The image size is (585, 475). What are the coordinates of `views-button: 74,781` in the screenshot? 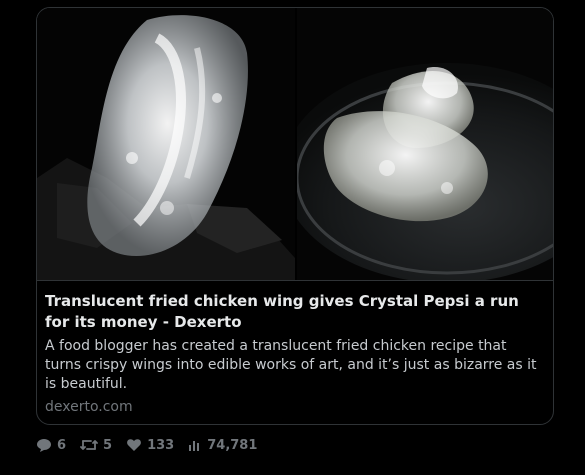 It's located at (222, 445).